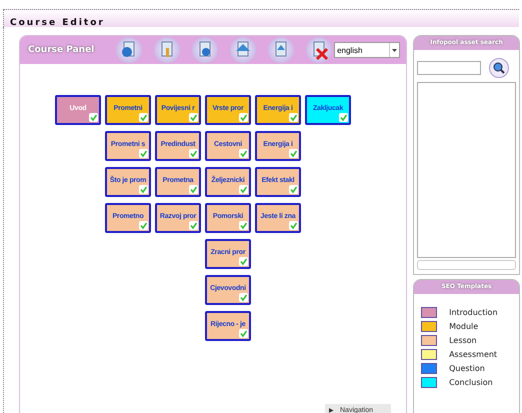  What do you see at coordinates (243, 50) in the screenshot?
I see `upload-page-icon` at bounding box center [243, 50].